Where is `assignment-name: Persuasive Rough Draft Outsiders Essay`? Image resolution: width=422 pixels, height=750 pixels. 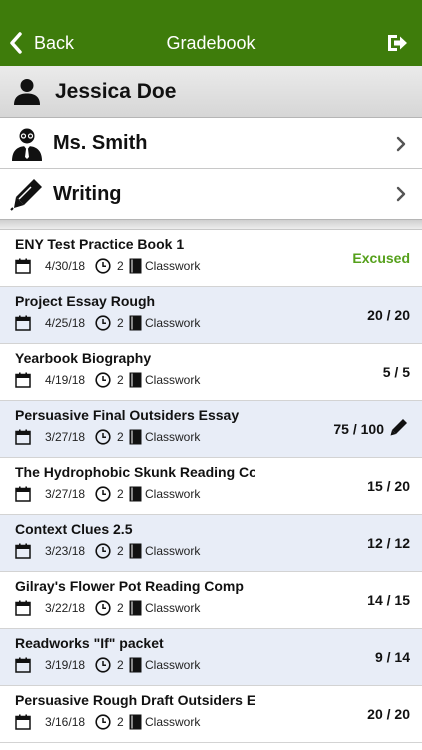
assignment-name: Persuasive Rough Draft Outsiders Essay is located at coordinates (135, 700).